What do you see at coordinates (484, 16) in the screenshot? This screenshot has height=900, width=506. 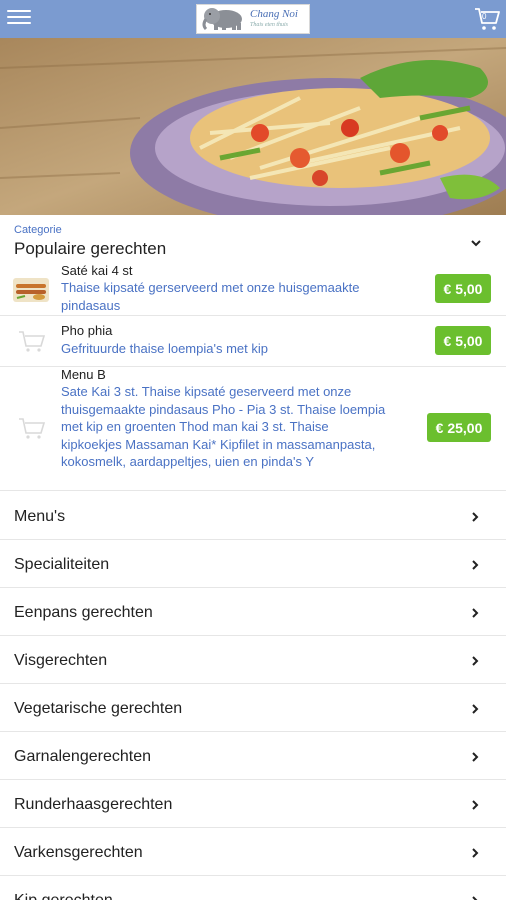 I see `cart-count: 0` at bounding box center [484, 16].